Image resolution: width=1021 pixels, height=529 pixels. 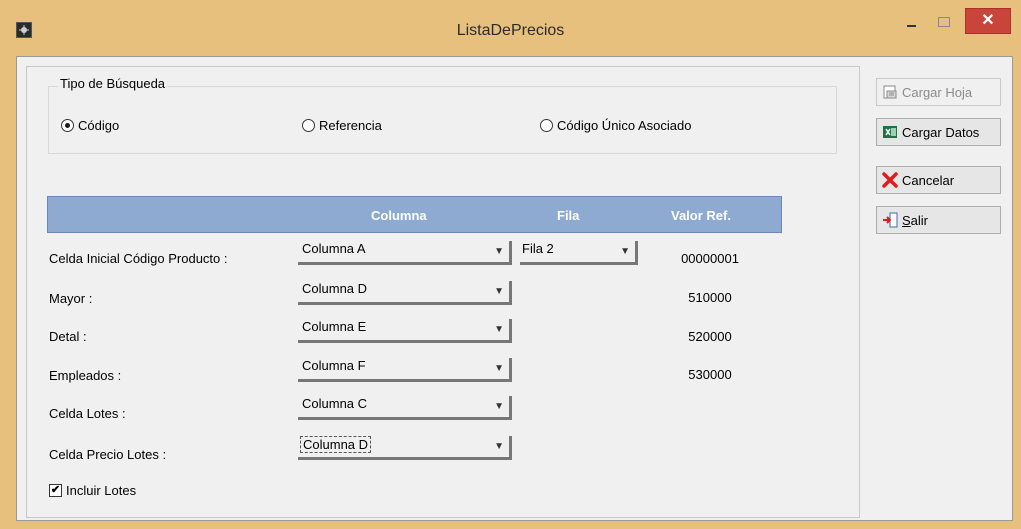 I want to click on maximize-button, so click(x=944, y=21).